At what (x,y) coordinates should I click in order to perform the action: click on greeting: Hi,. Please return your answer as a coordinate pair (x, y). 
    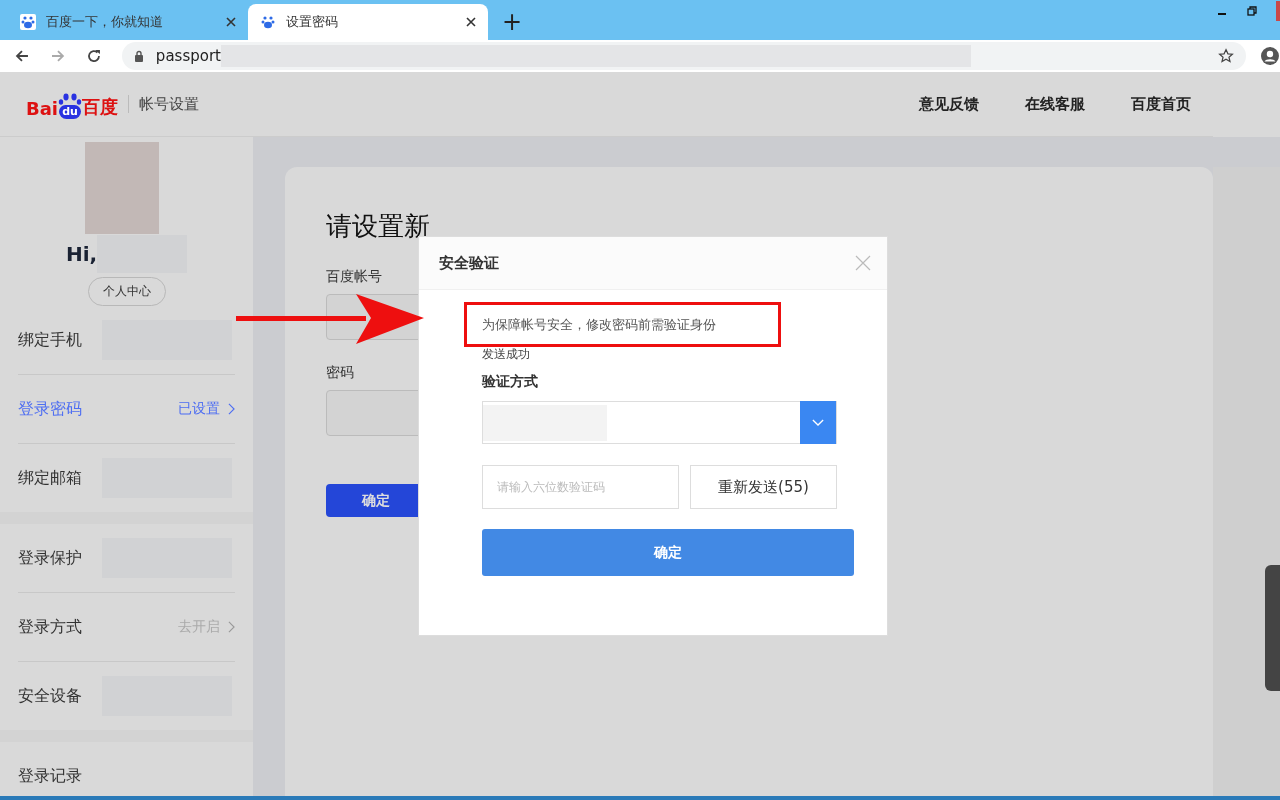
    Looking at the image, I should click on (81, 254).